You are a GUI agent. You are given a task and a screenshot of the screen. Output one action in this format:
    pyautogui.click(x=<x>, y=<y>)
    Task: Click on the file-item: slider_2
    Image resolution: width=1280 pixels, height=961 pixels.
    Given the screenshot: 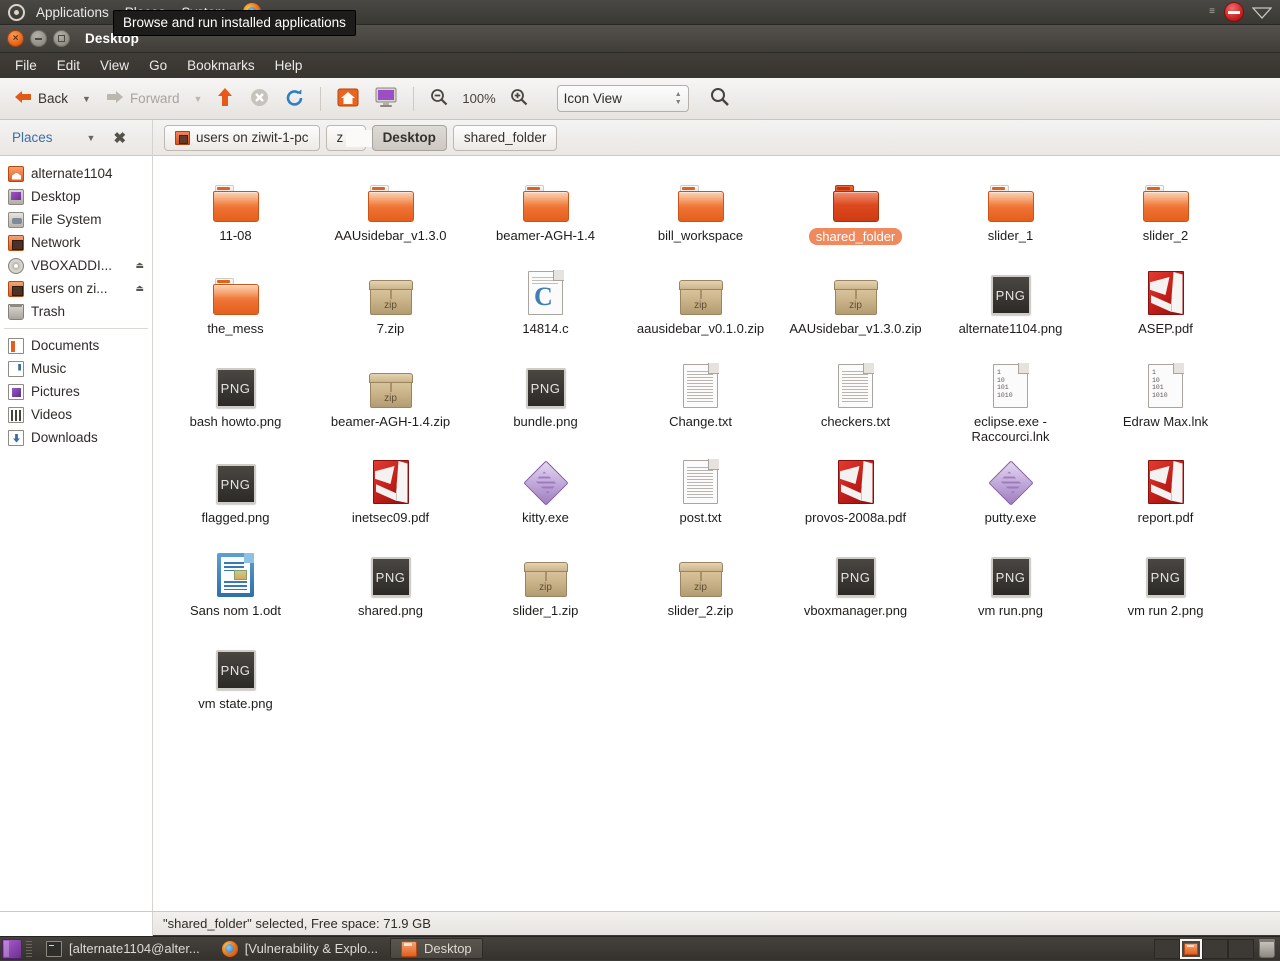 What is the action you would take?
    pyautogui.click(x=1165, y=212)
    